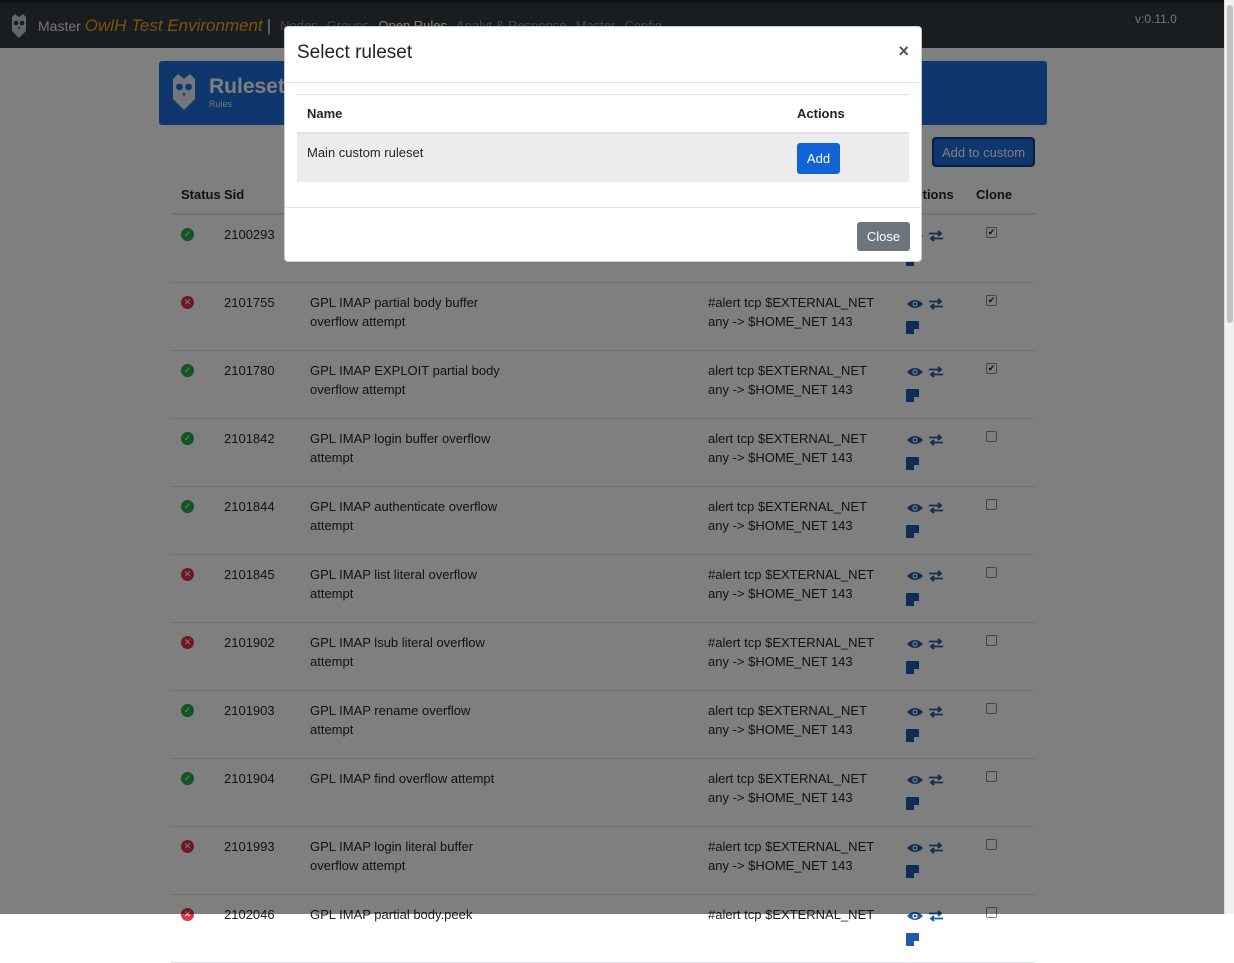 The height and width of the screenshot is (963, 1234). Describe the element at coordinates (325, 113) in the screenshot. I see `header-name: Name` at that location.